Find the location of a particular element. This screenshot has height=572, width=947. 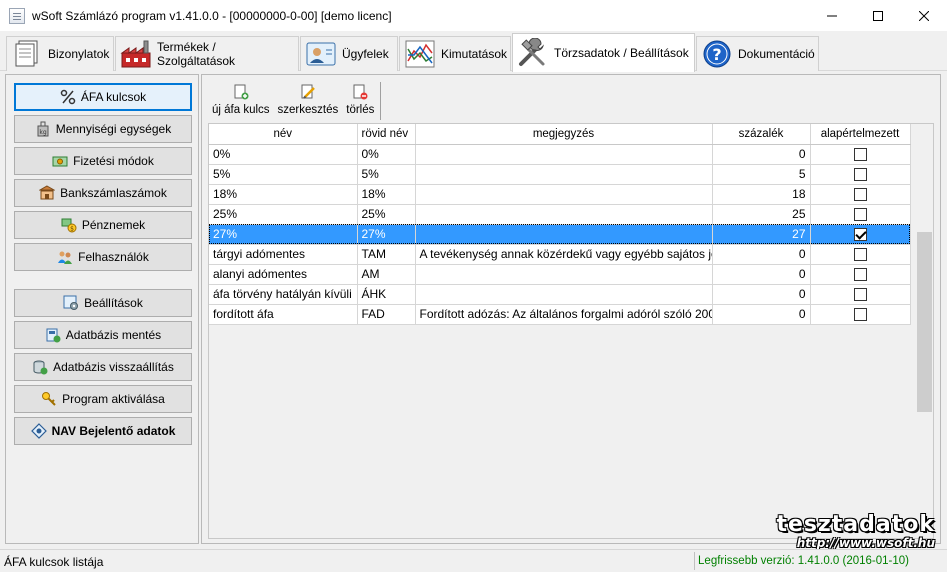

settings-icon is located at coordinates (71, 302).